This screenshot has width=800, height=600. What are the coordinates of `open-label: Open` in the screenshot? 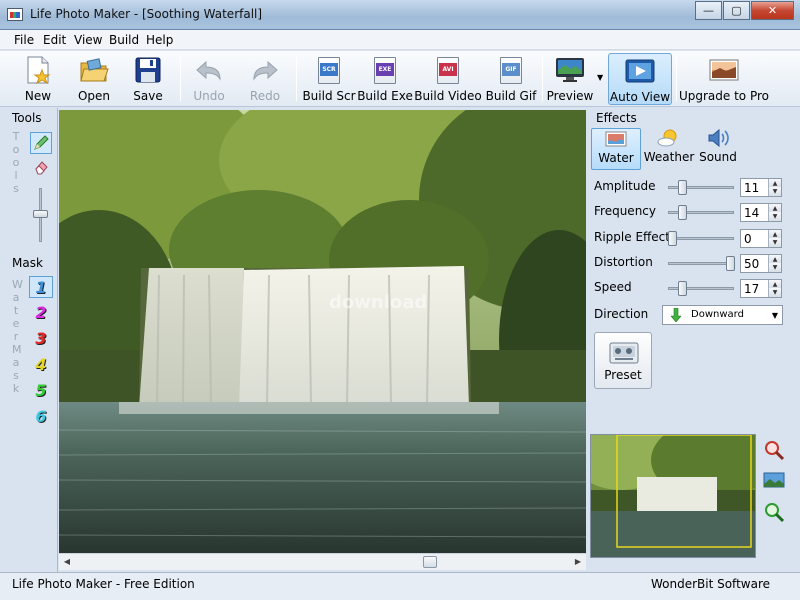 It's located at (94, 96).